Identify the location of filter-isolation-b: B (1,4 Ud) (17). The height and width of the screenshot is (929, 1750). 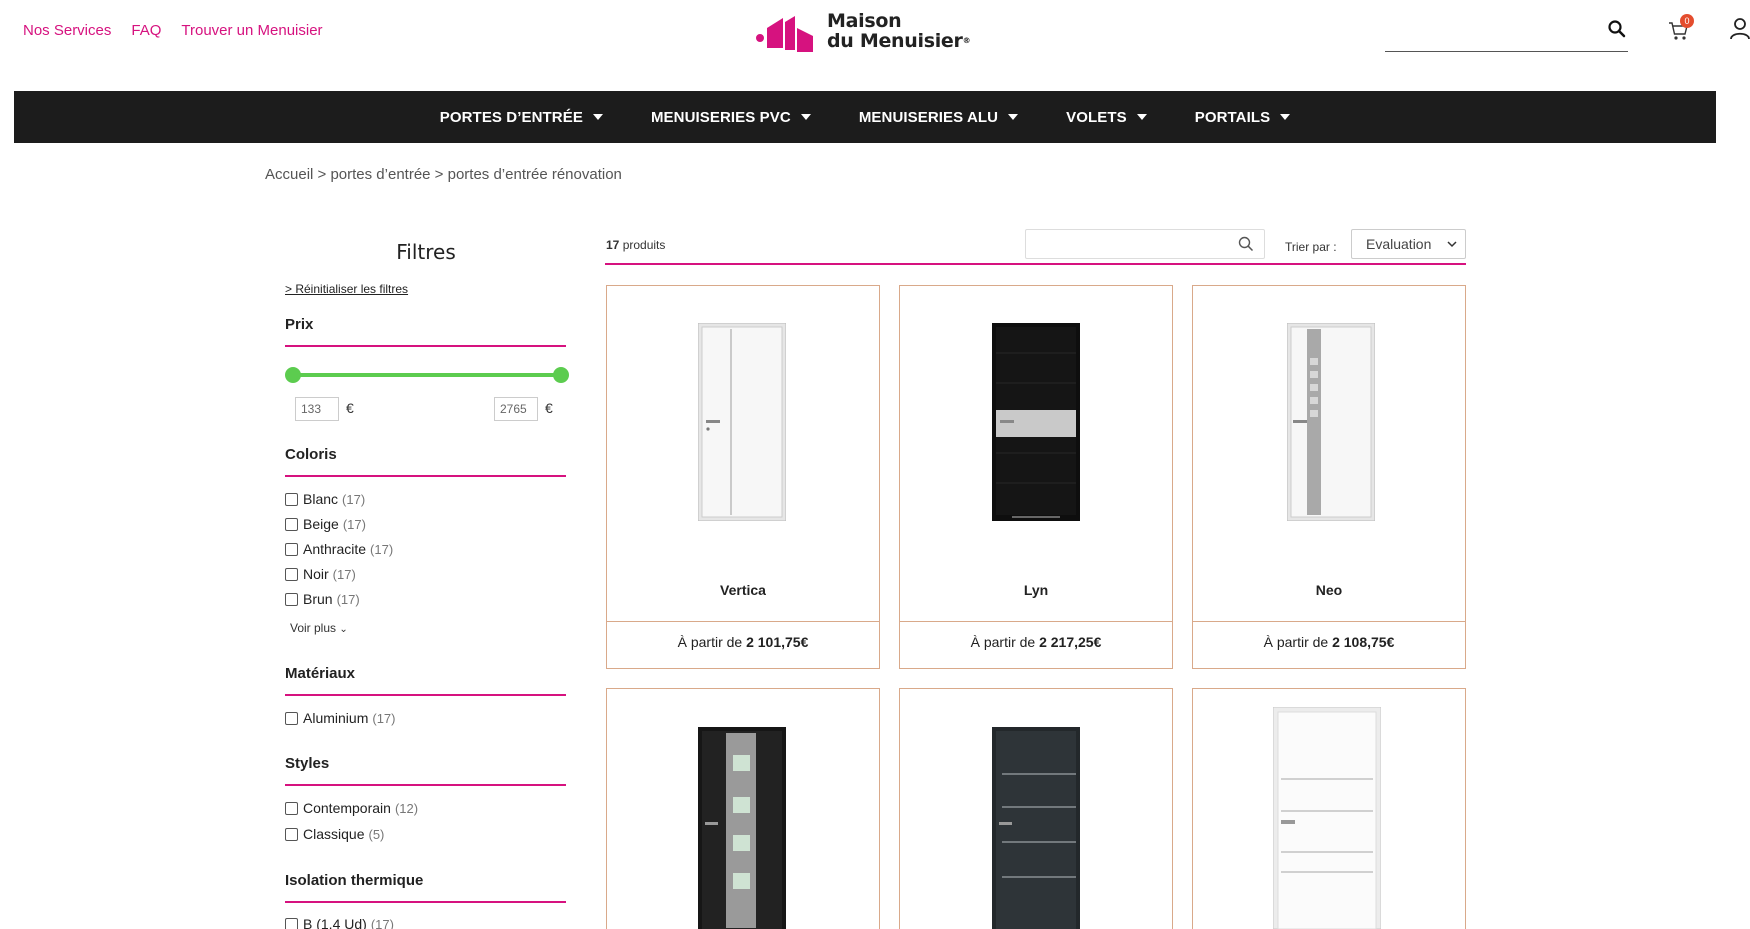
(339, 922).